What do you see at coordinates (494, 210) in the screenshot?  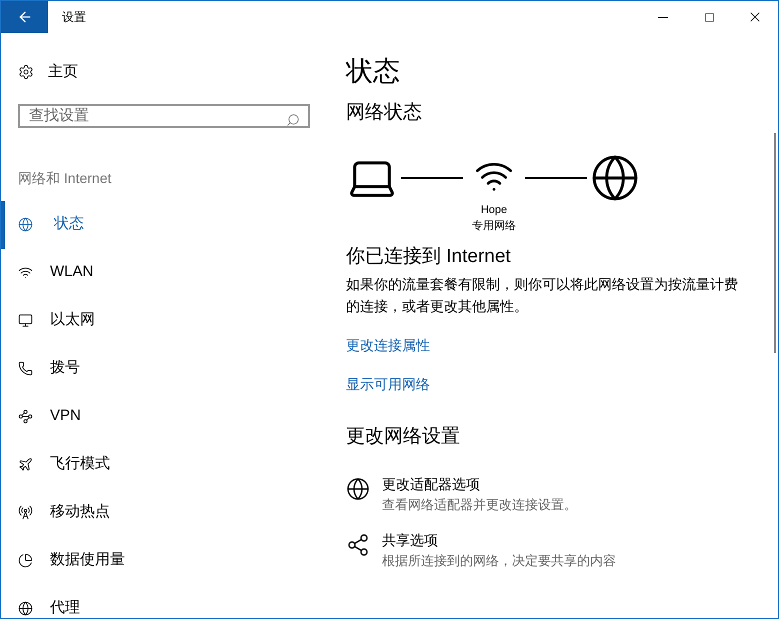 I see `network-name: Hope` at bounding box center [494, 210].